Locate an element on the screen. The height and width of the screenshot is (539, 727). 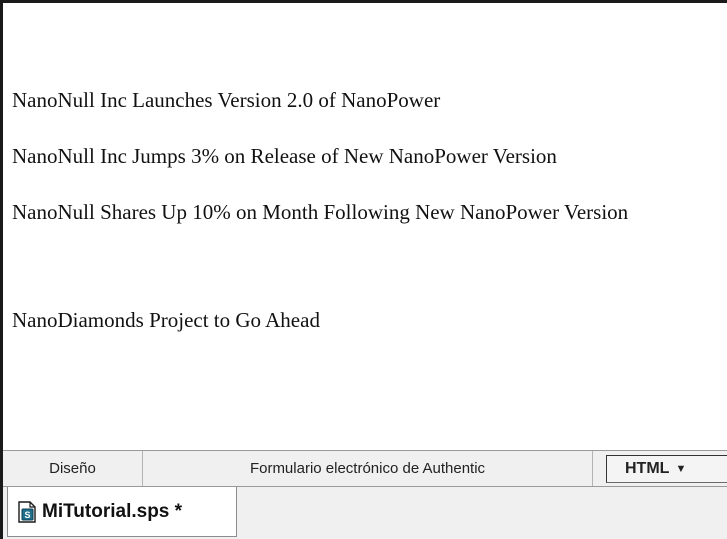
tab-html: HTML ▼ is located at coordinates (666, 469).